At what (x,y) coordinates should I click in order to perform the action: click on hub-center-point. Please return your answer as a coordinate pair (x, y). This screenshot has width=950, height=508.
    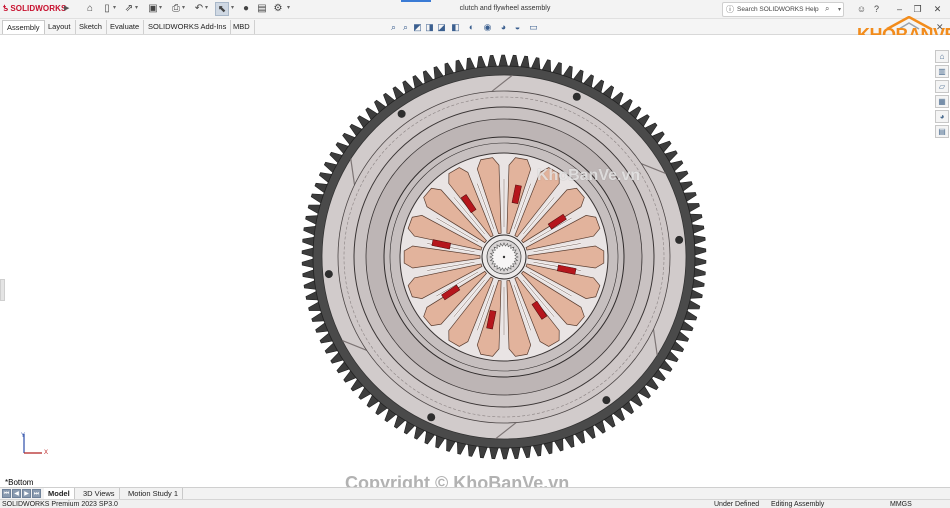
    Looking at the image, I should click on (504, 257).